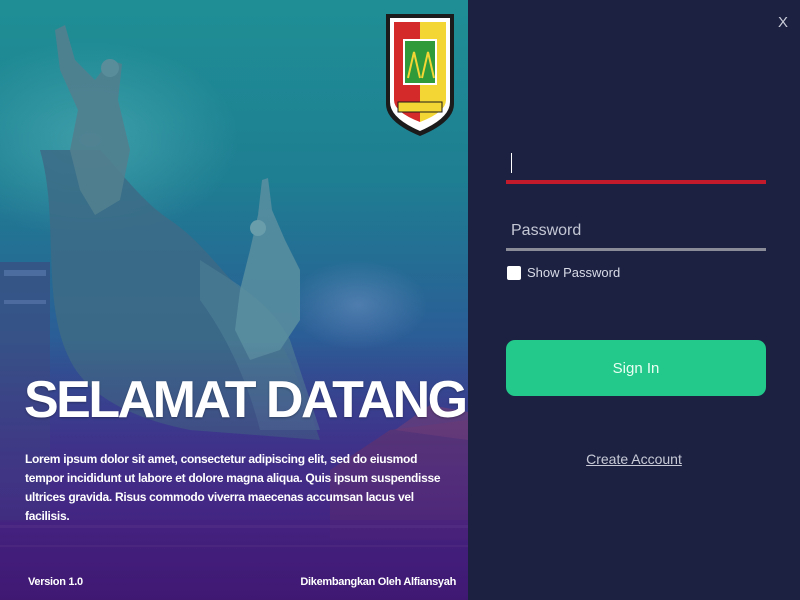 The height and width of the screenshot is (600, 800). I want to click on version-label: Version 1.0, so click(55, 582).